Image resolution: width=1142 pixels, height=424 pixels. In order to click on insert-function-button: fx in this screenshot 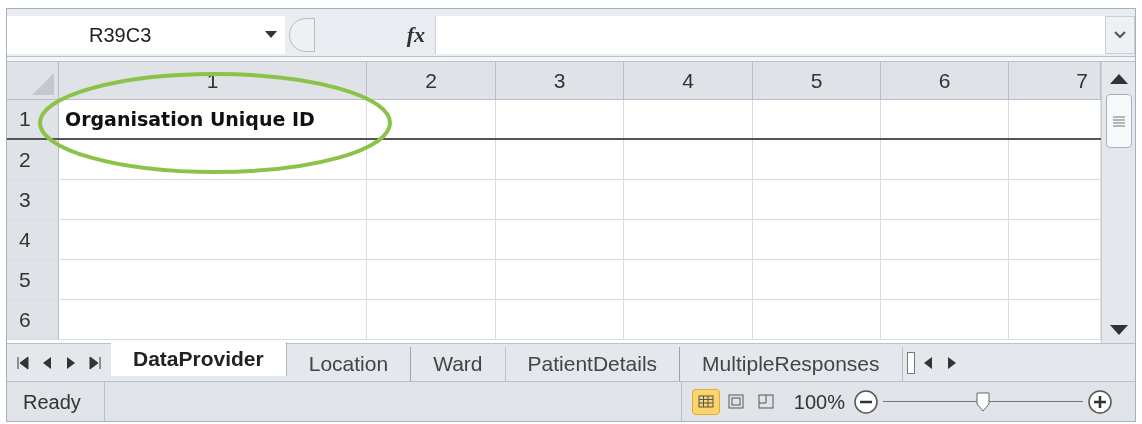, I will do `click(415, 34)`.